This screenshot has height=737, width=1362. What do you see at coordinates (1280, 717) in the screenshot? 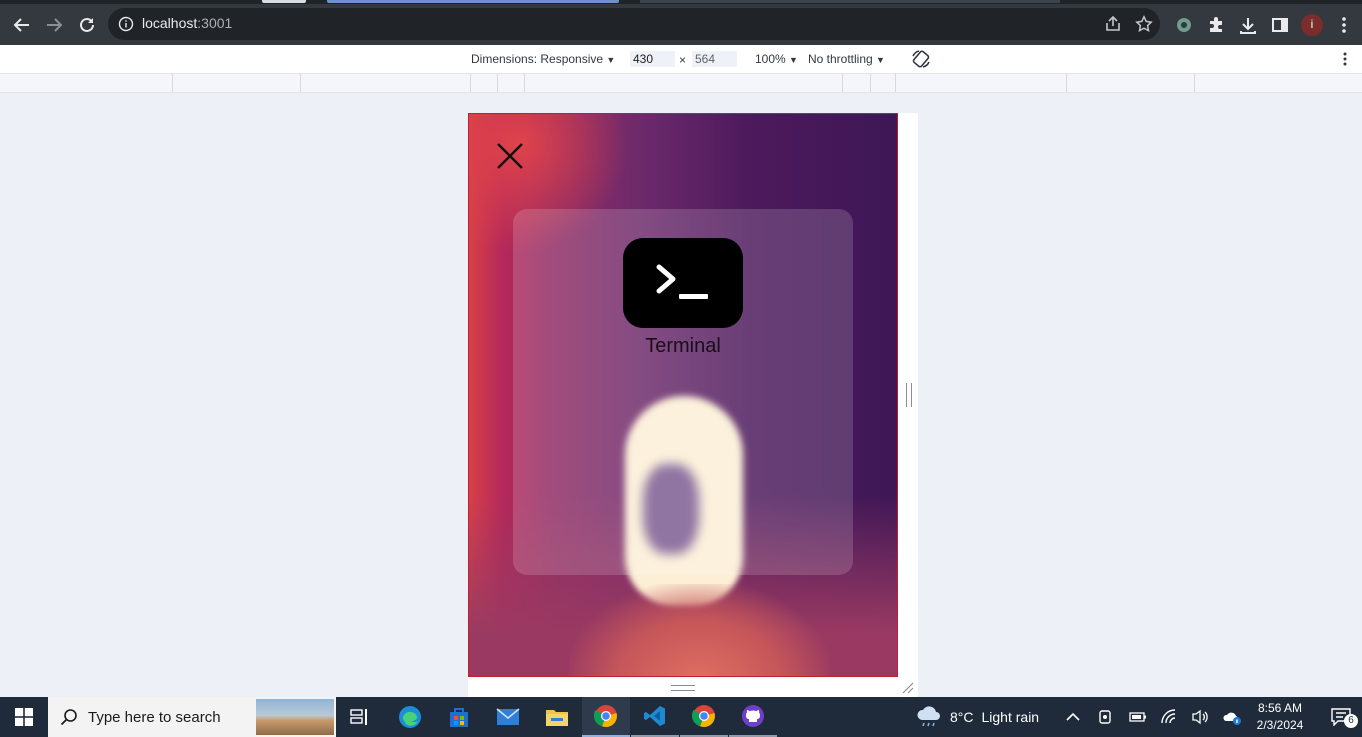
I see `system-clock: 8:56 AM 2/3/2024` at bounding box center [1280, 717].